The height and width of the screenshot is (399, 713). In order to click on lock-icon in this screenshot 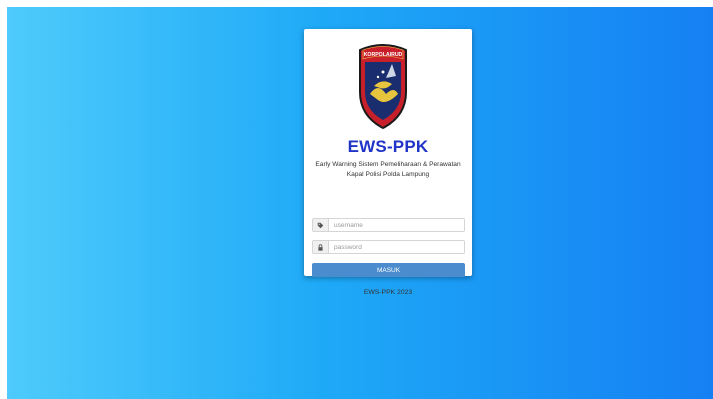, I will do `click(321, 247)`.